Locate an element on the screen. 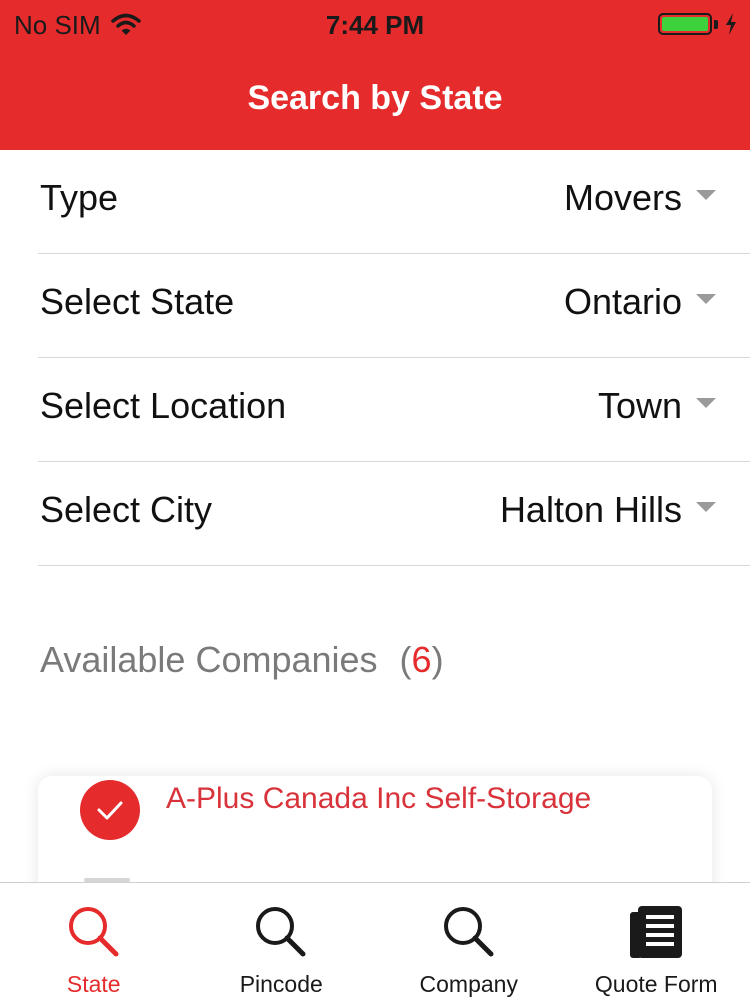 The image size is (750, 1000). battery-icon is located at coordinates (685, 24).